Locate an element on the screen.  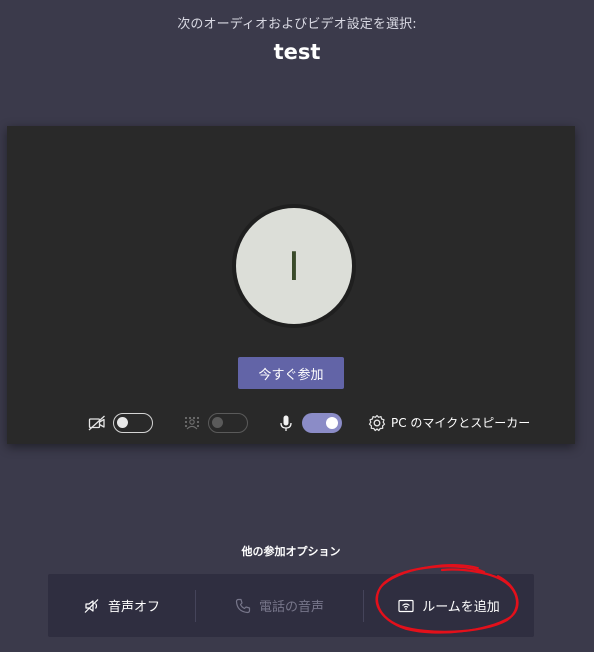
av-controls-bar: PC のマイクとスピーカー is located at coordinates (291, 423).